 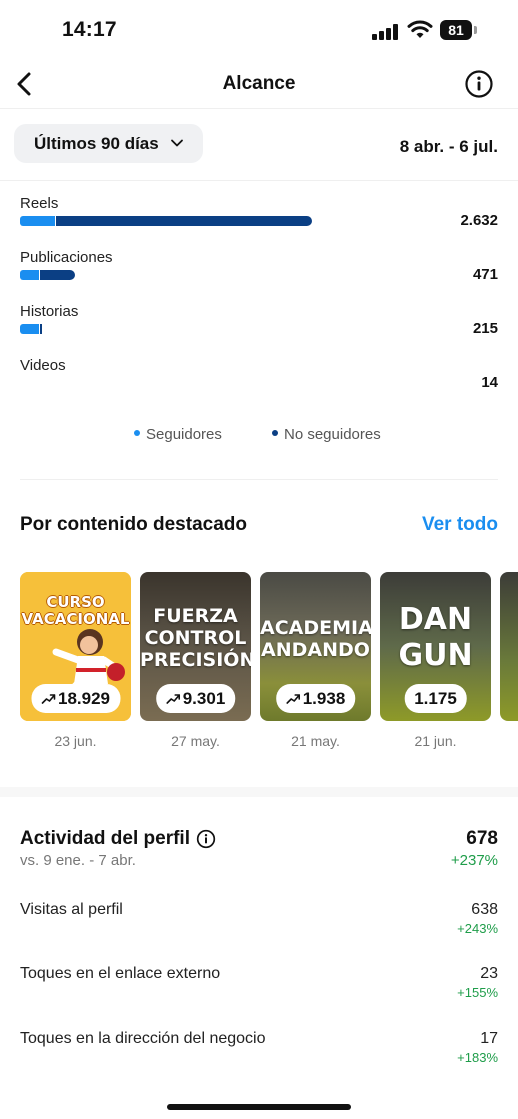 I want to click on featured-post-thumbnail: DAN GUN 1.175, so click(x=435, y=646).